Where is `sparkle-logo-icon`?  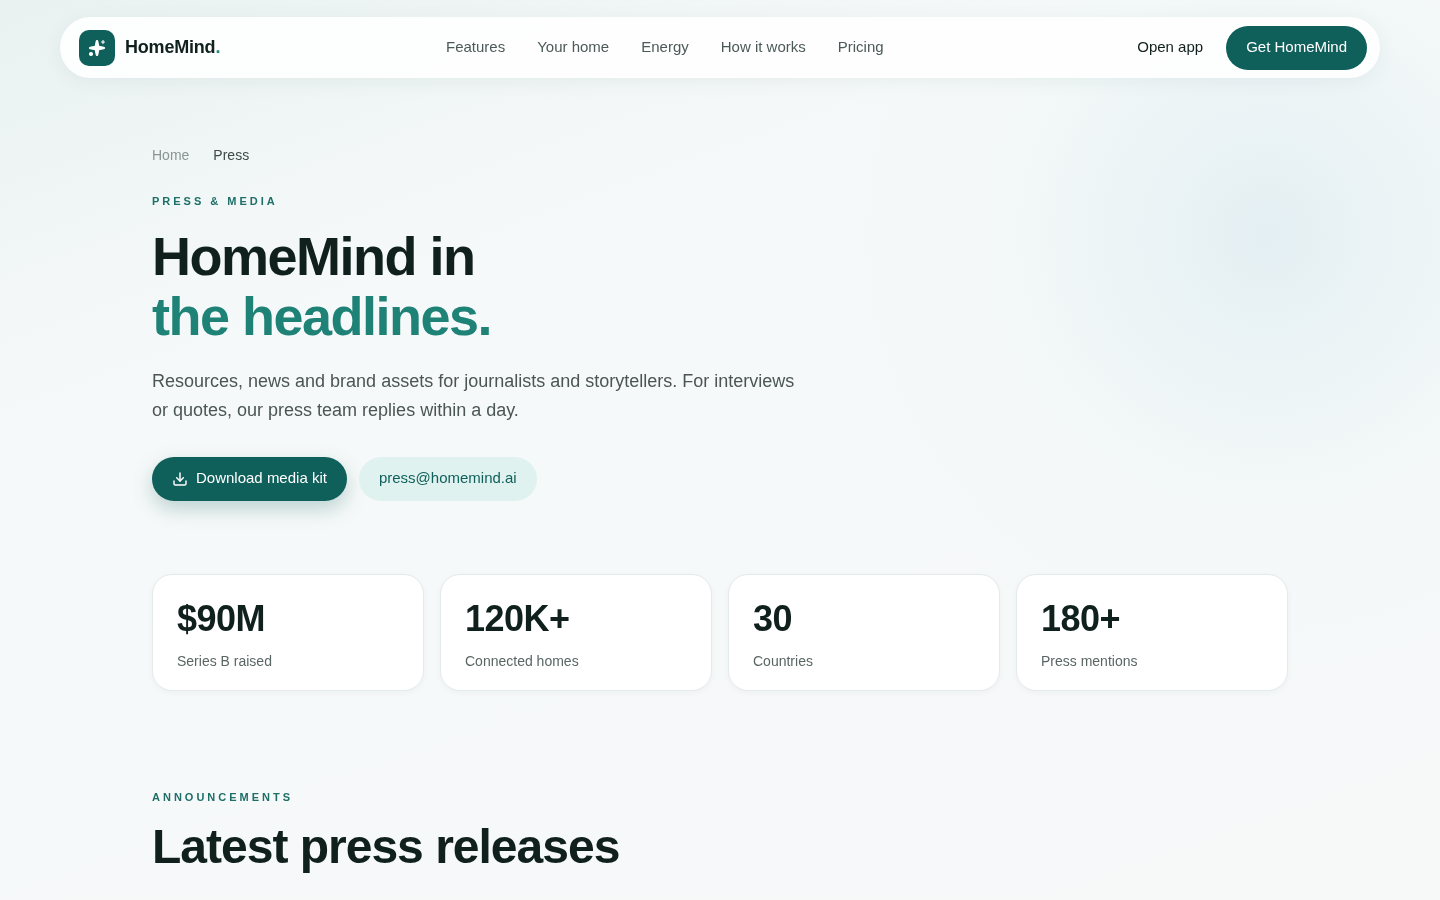 sparkle-logo-icon is located at coordinates (97, 47).